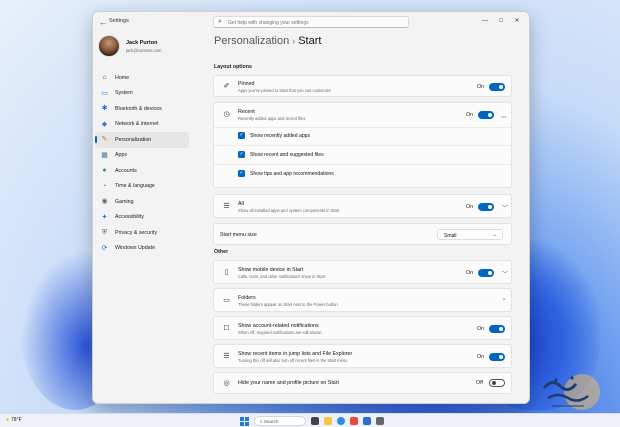 The width and height of the screenshot is (620, 427). What do you see at coordinates (226, 300) in the screenshot?
I see `folder-icon: ▭` at bounding box center [226, 300].